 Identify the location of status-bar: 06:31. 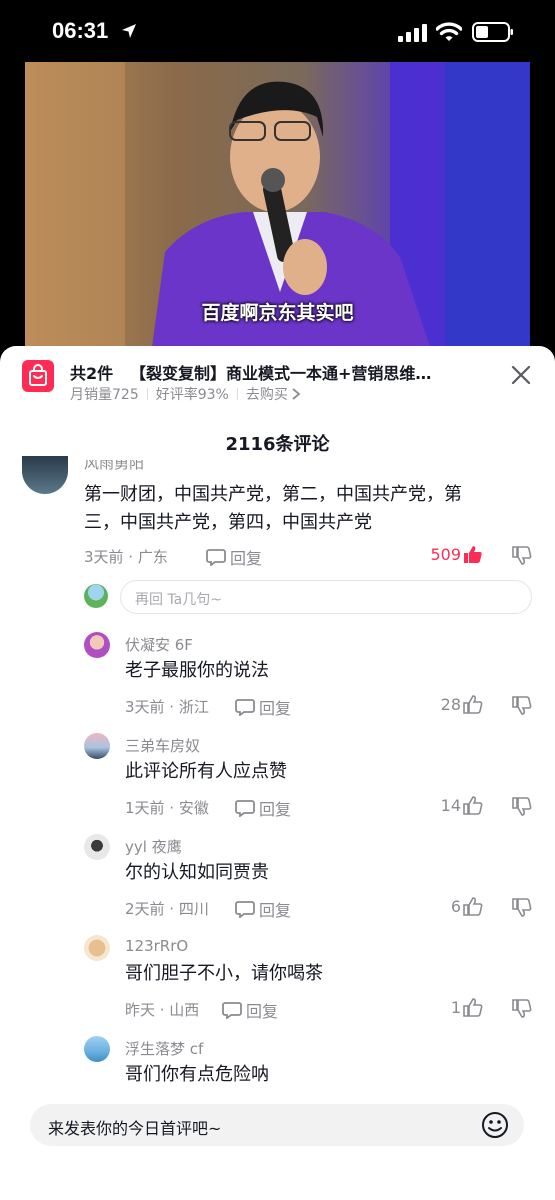
(277, 31).